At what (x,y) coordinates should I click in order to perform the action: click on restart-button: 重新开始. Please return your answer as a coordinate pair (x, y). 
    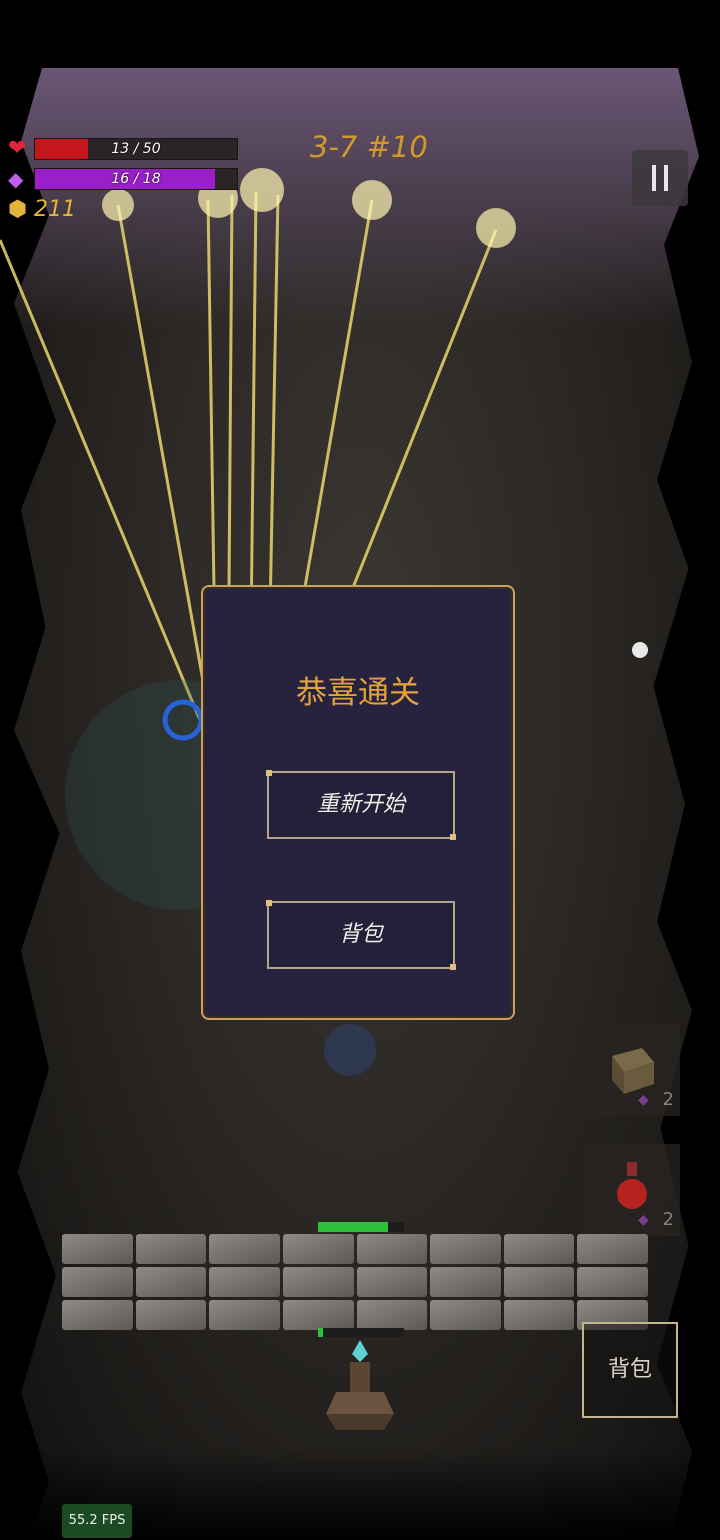
    Looking at the image, I should click on (361, 805).